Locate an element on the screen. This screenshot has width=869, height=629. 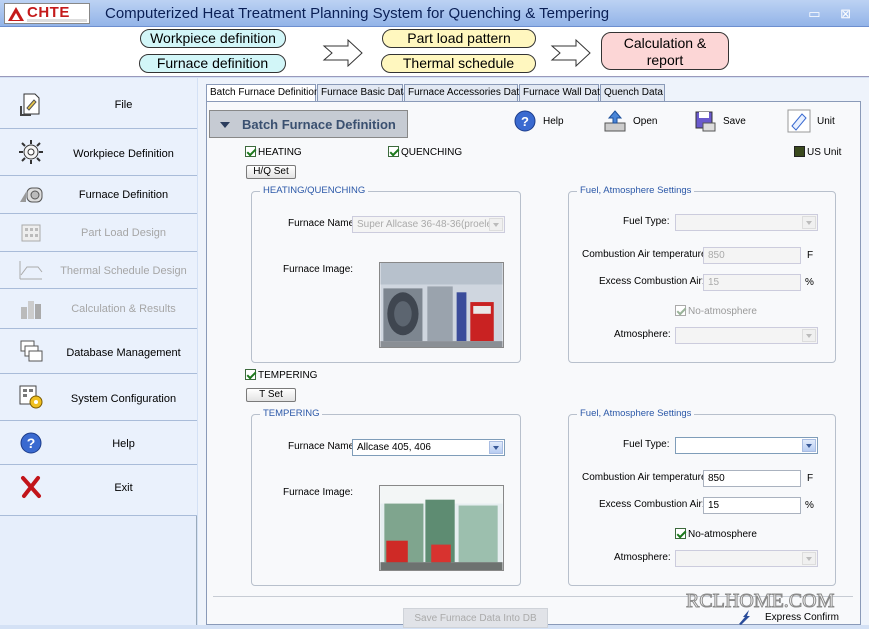
hq-atmosphere-select is located at coordinates (746, 335).